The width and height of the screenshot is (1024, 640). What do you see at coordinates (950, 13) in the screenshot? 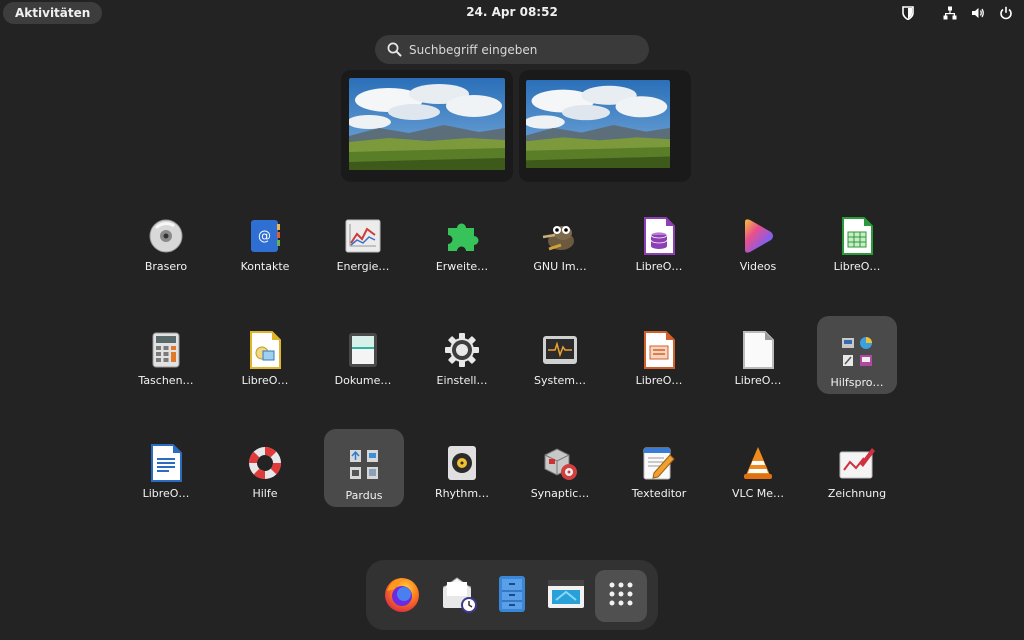
I see `network-icon` at bounding box center [950, 13].